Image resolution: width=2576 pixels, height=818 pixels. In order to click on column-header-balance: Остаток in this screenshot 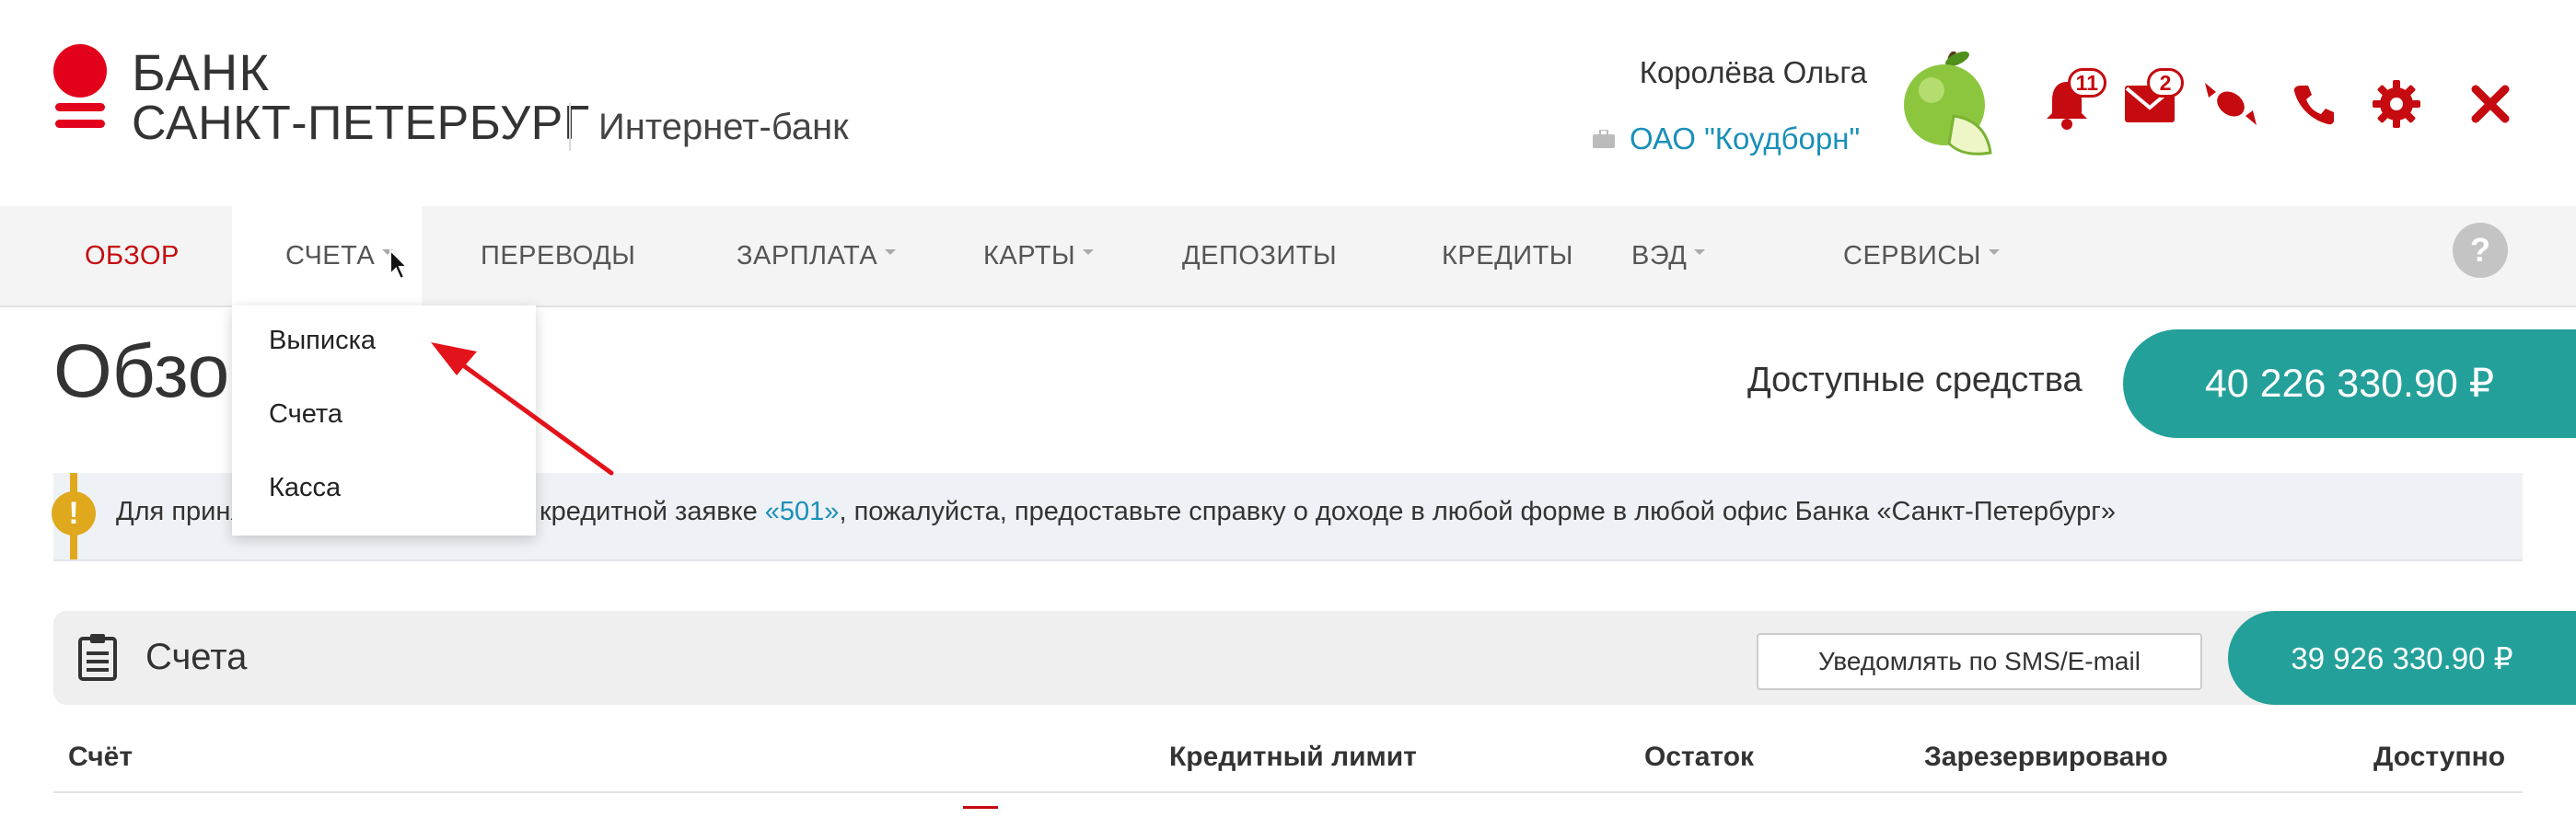, I will do `click(1699, 757)`.